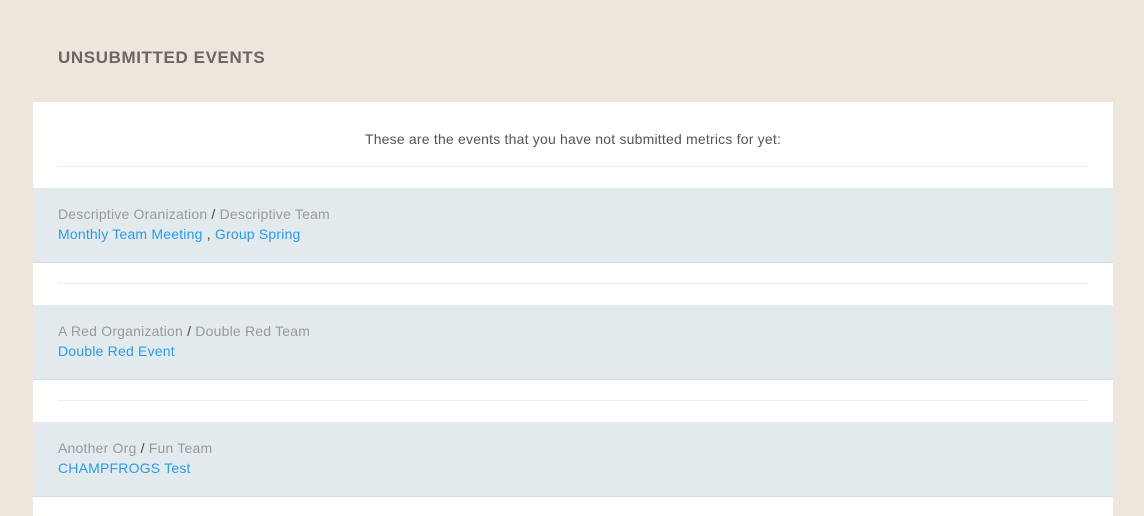 The image size is (1144, 516). I want to click on team-name: Double Red Team, so click(253, 331).